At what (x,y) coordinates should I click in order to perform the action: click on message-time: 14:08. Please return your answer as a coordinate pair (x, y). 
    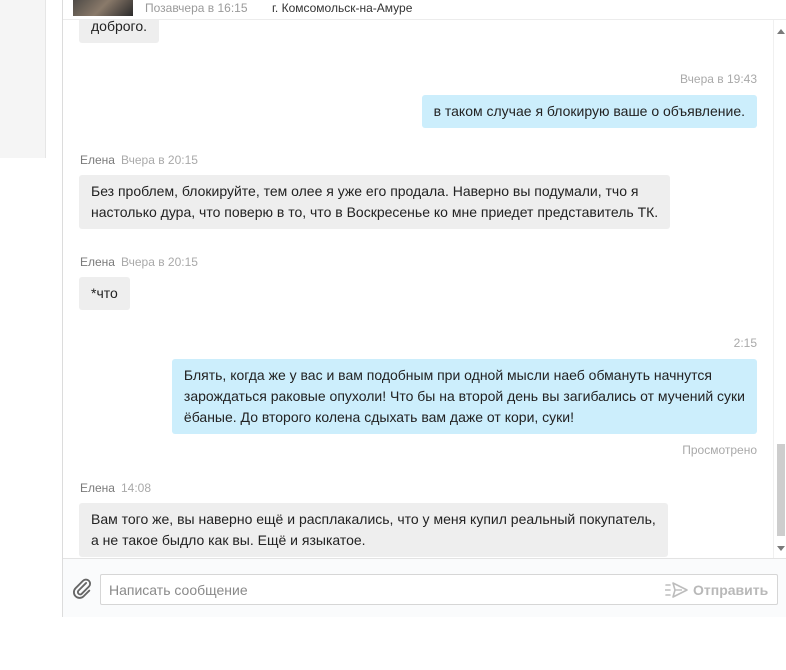
    Looking at the image, I should click on (136, 488).